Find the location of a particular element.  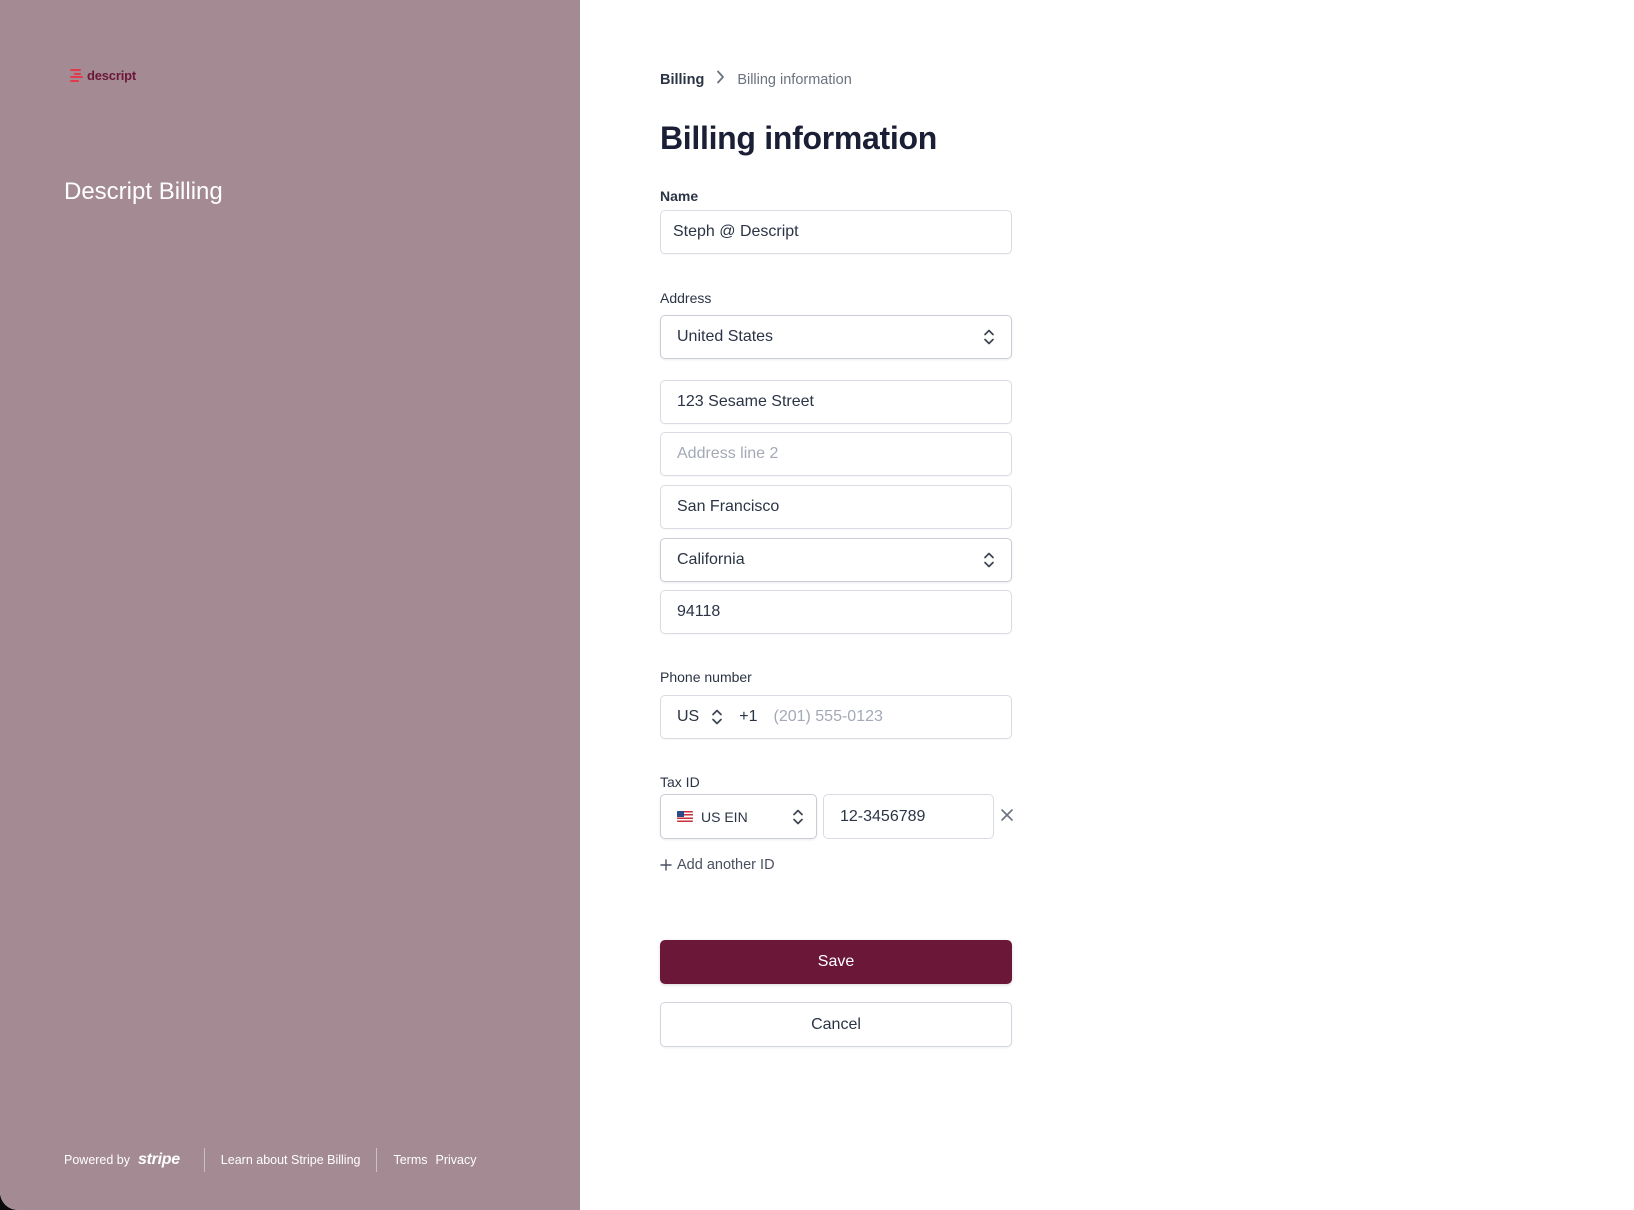

chevron-right-icon is located at coordinates (720, 79).